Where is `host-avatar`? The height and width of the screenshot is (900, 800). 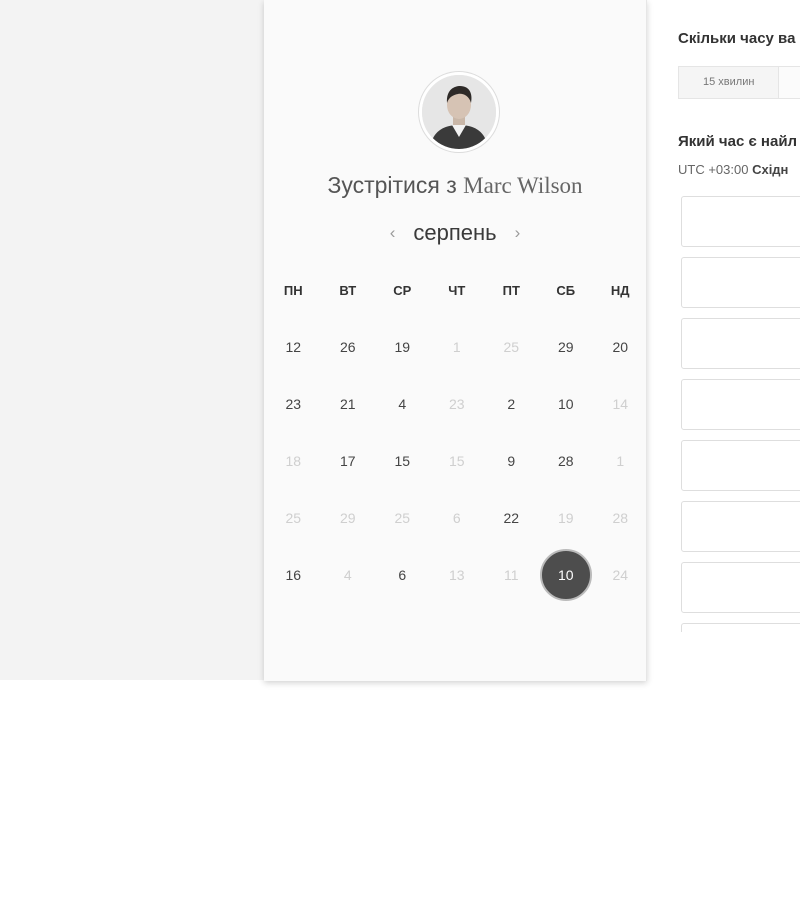 host-avatar is located at coordinates (459, 112).